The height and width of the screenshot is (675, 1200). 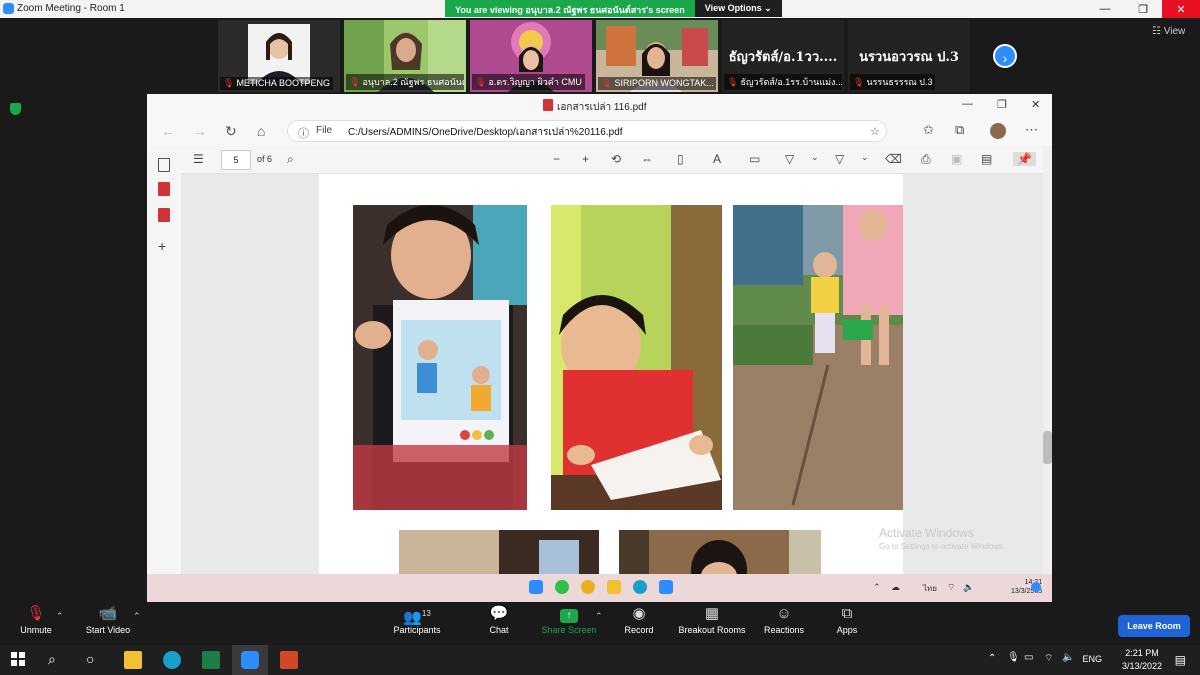 I want to click on battery-icon: ▭, so click(x=1029, y=657).